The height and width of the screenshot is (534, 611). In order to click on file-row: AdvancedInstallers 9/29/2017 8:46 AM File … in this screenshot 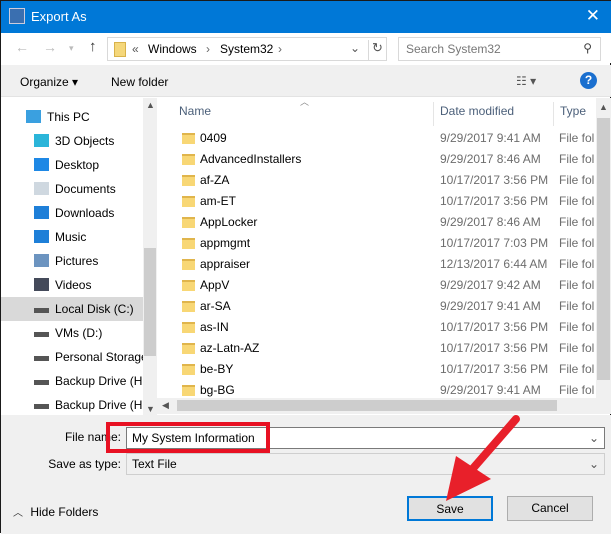, I will do `click(381, 159)`.